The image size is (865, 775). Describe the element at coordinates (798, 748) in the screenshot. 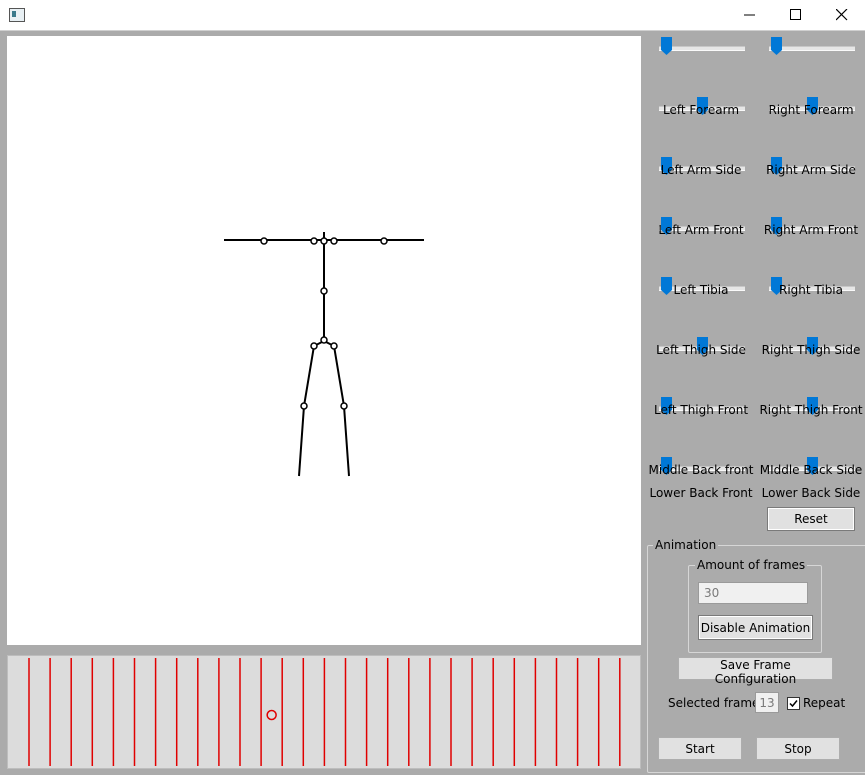

I see `stop-button: Stop` at that location.